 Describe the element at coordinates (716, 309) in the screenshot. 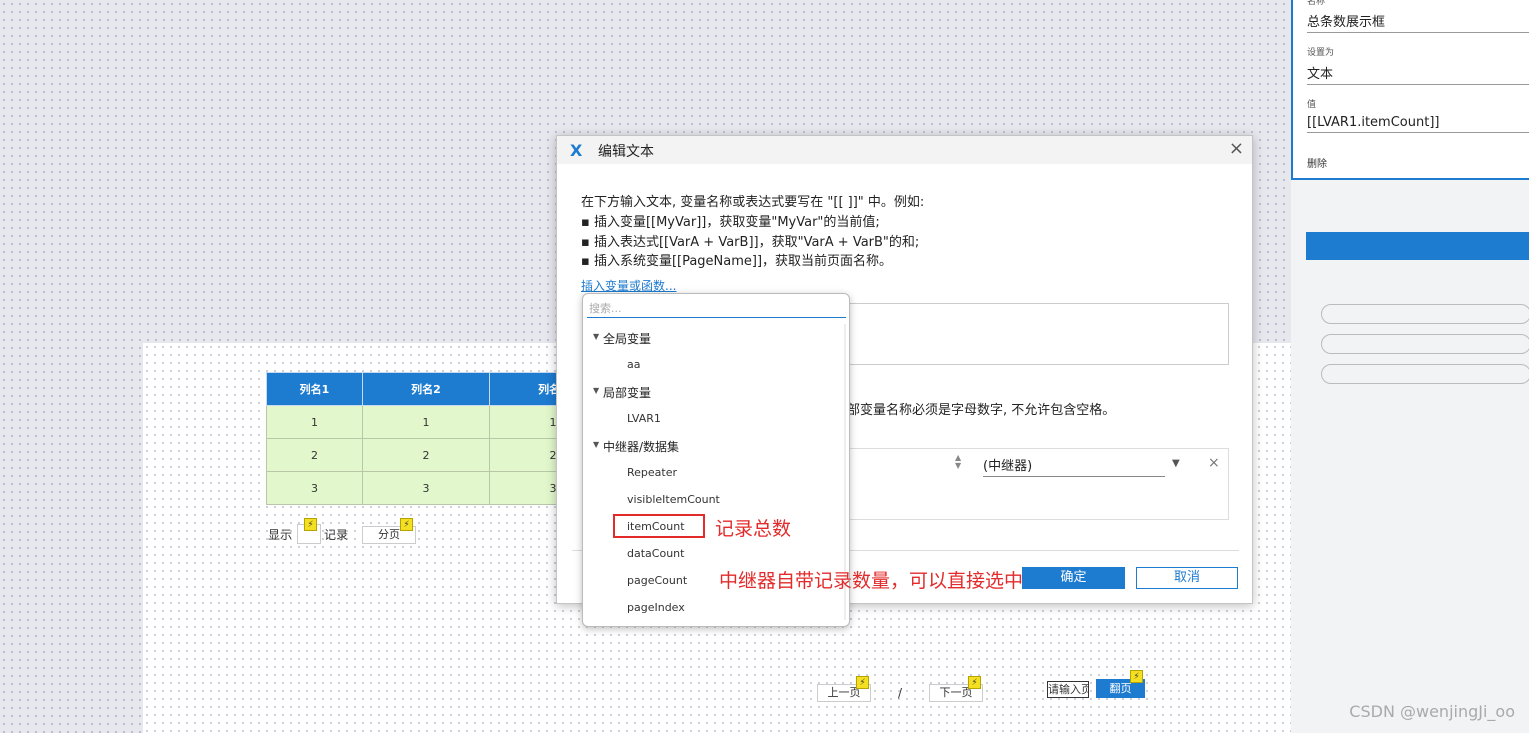

I see `search-input` at that location.